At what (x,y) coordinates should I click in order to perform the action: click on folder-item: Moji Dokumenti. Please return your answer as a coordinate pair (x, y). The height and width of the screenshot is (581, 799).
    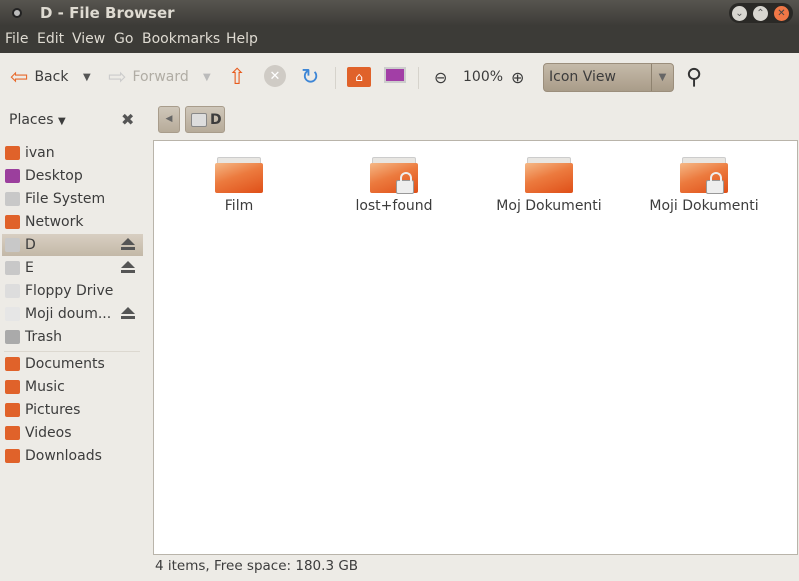
    Looking at the image, I should click on (704, 184).